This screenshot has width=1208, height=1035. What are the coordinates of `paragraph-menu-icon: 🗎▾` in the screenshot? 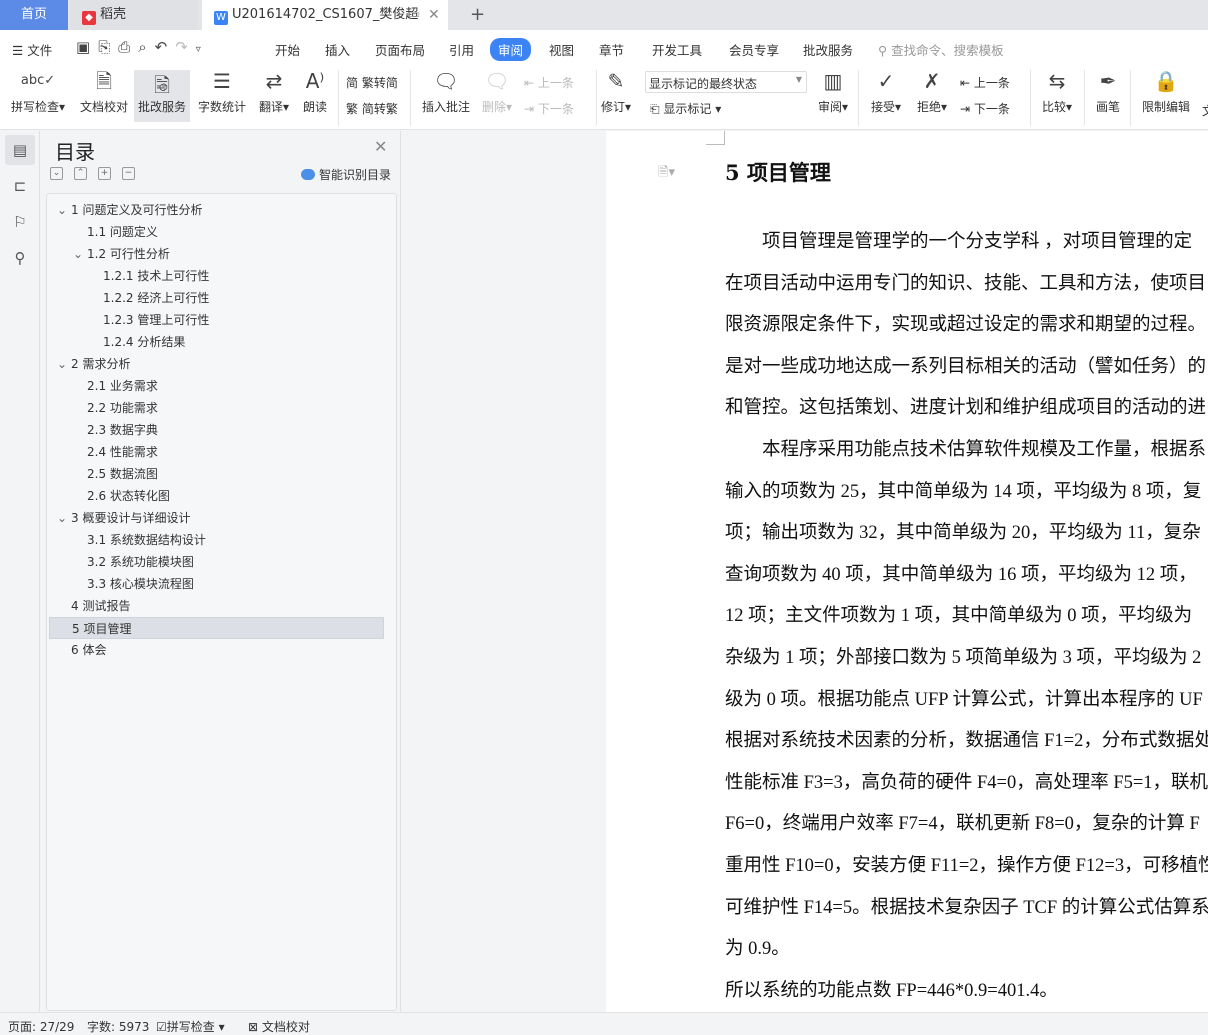 It's located at (666, 174).